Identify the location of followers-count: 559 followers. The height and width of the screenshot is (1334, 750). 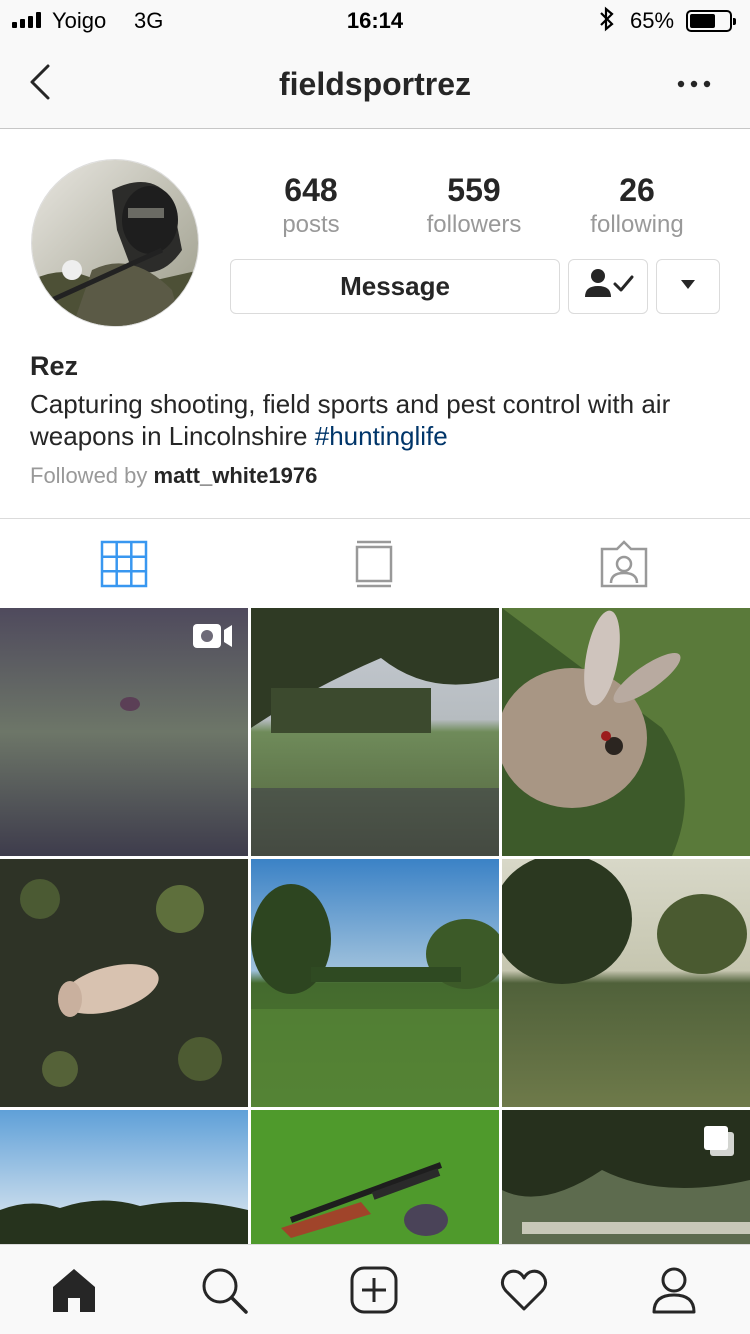
(474, 205).